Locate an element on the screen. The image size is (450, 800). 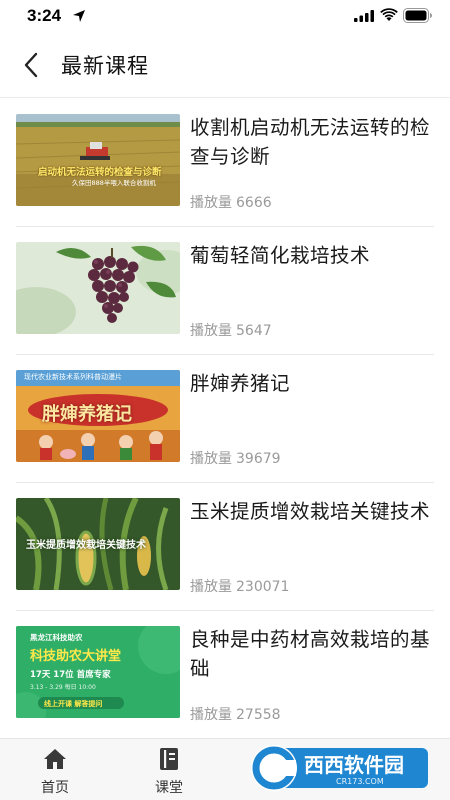
grape-cluster-image is located at coordinates (98, 288).